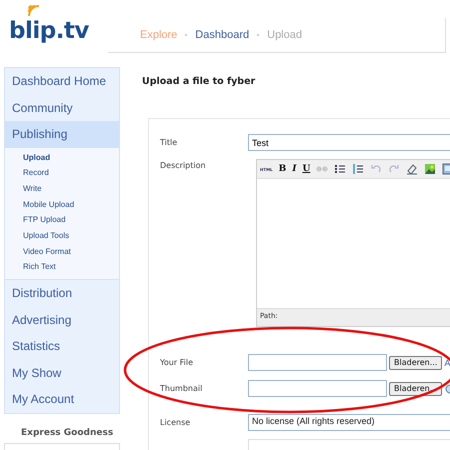 The image size is (450, 450). What do you see at coordinates (62, 173) in the screenshot?
I see `submenu-item: Record` at bounding box center [62, 173].